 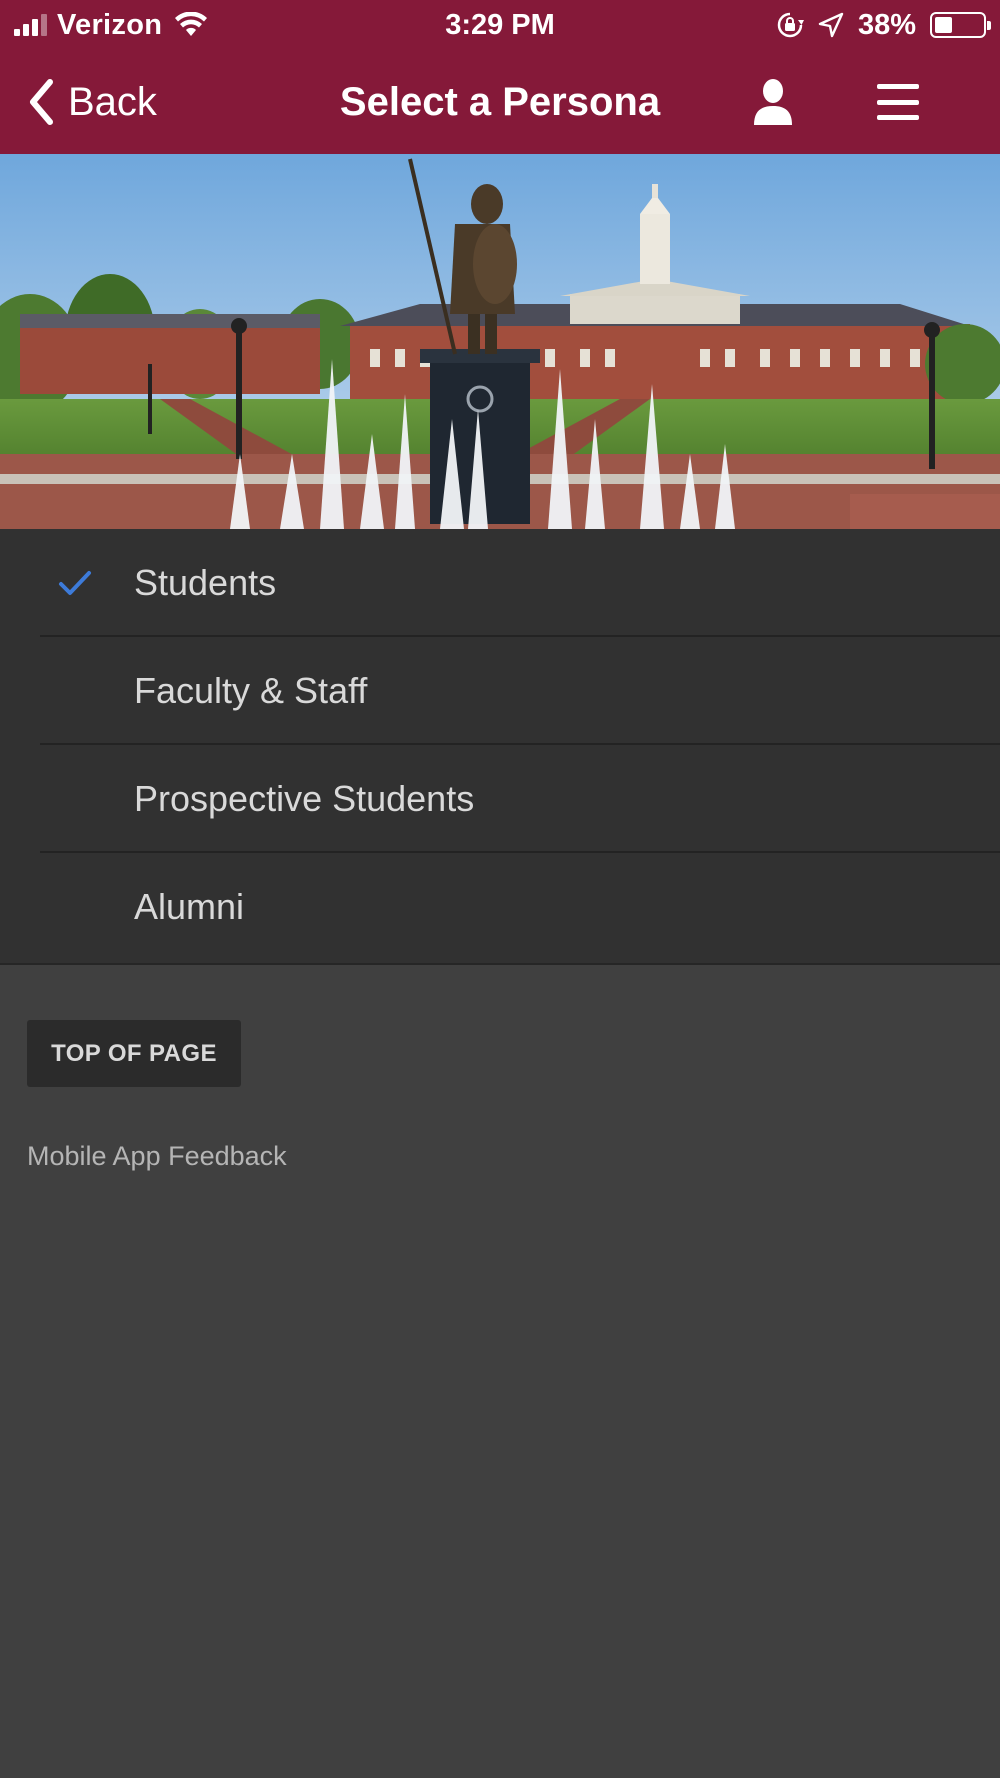 I want to click on status-bar: Verizon 3:29 PM 38%, so click(x=500, y=25).